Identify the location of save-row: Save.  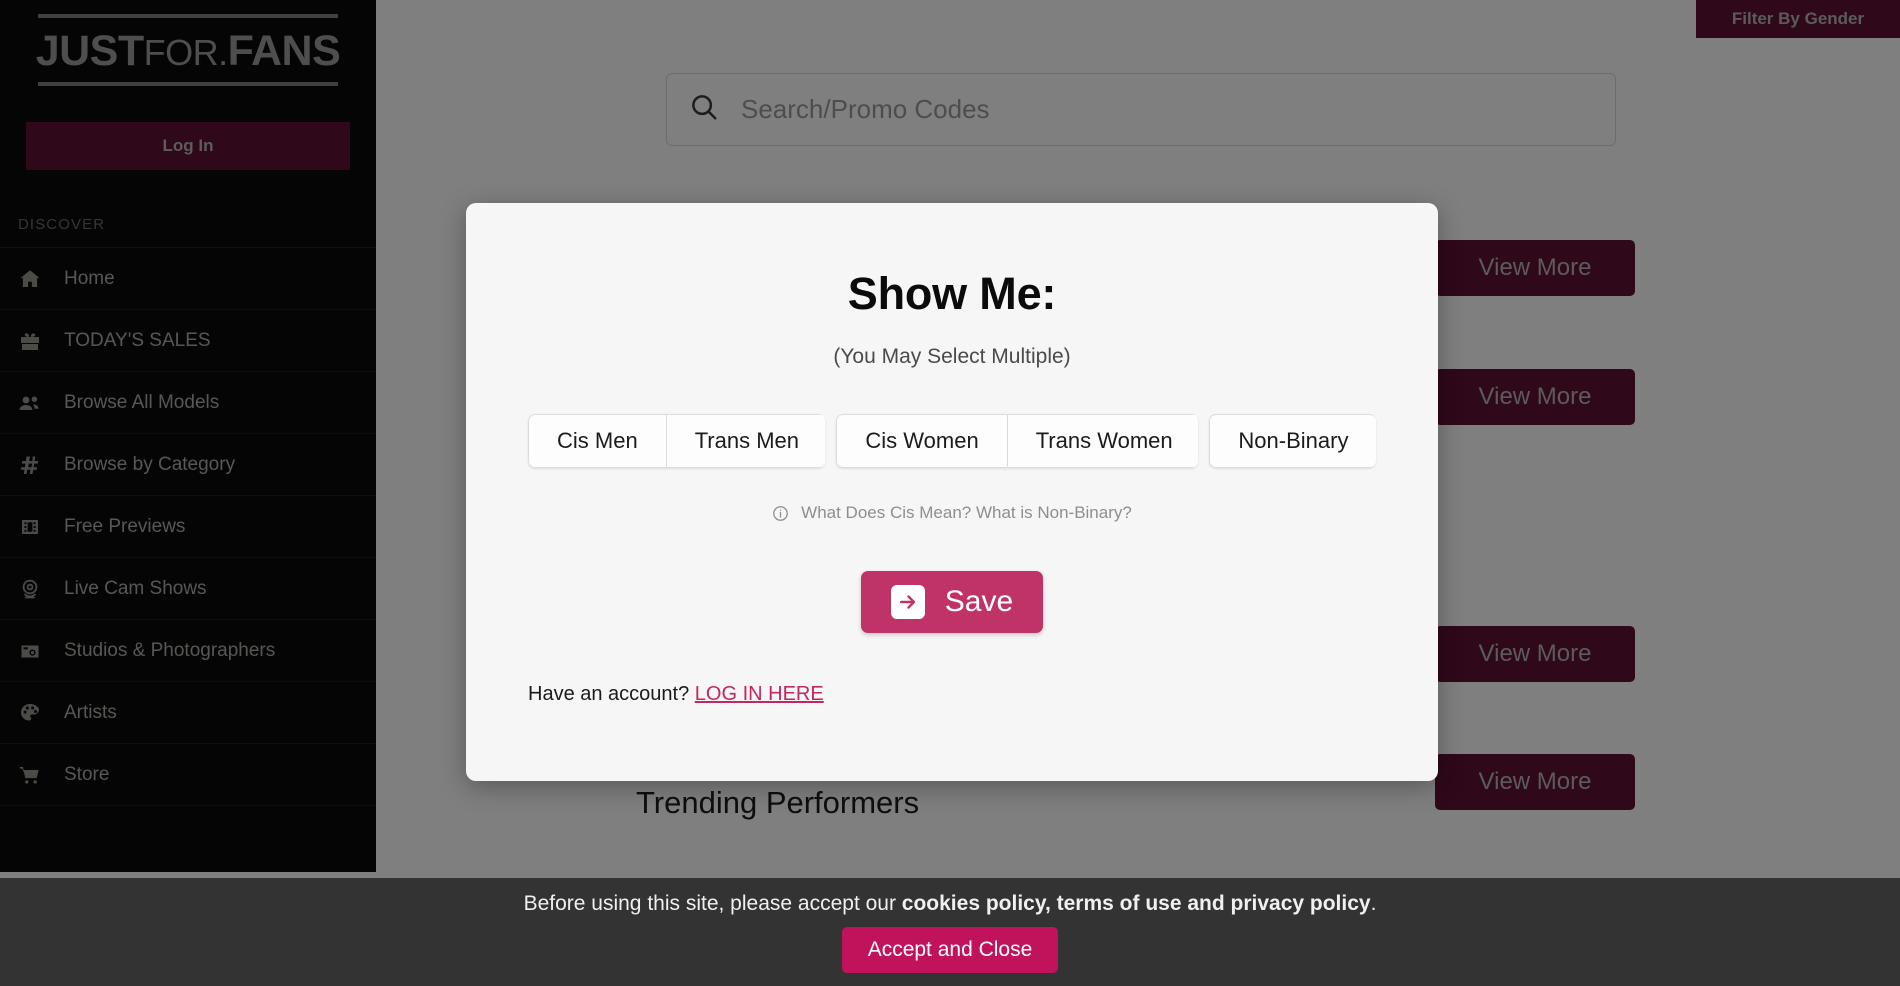
(952, 602).